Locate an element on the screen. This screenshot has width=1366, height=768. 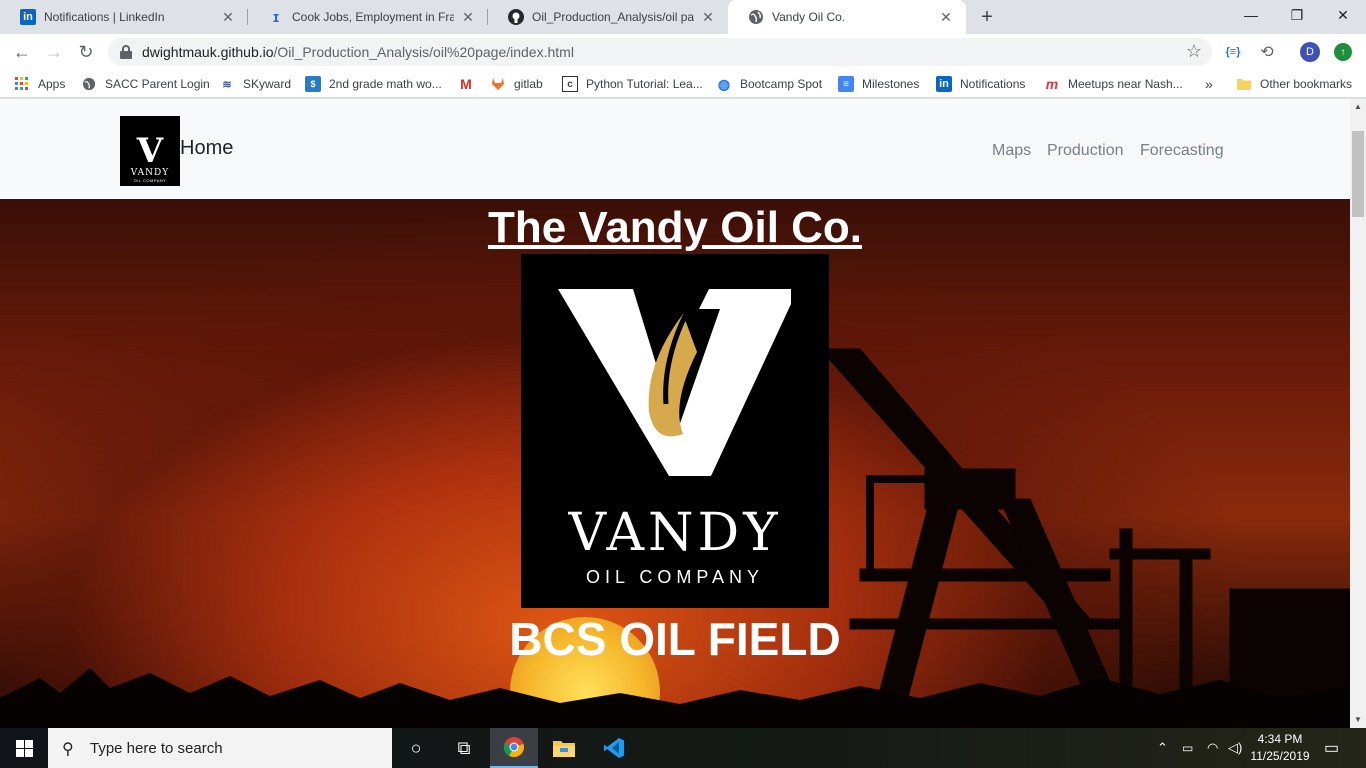
restore-button: ❐ is located at coordinates (1297, 15).